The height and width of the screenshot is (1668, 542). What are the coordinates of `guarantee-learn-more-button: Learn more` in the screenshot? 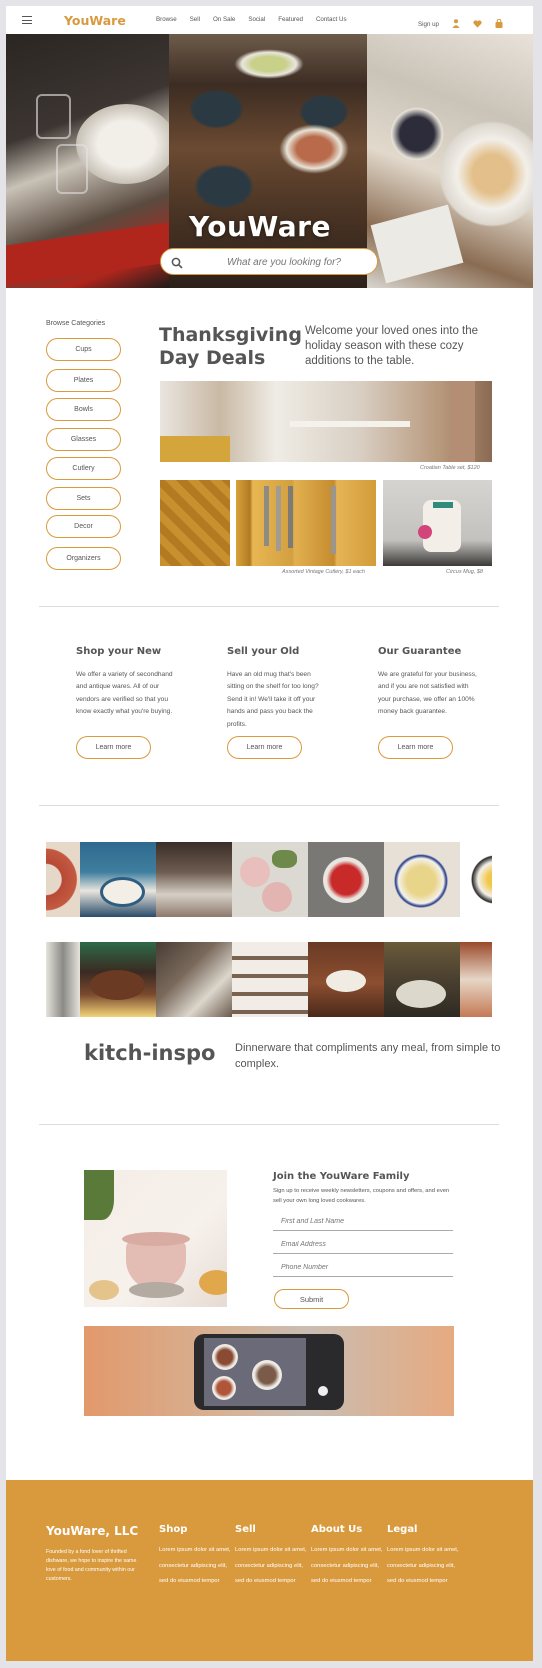 It's located at (415, 747).